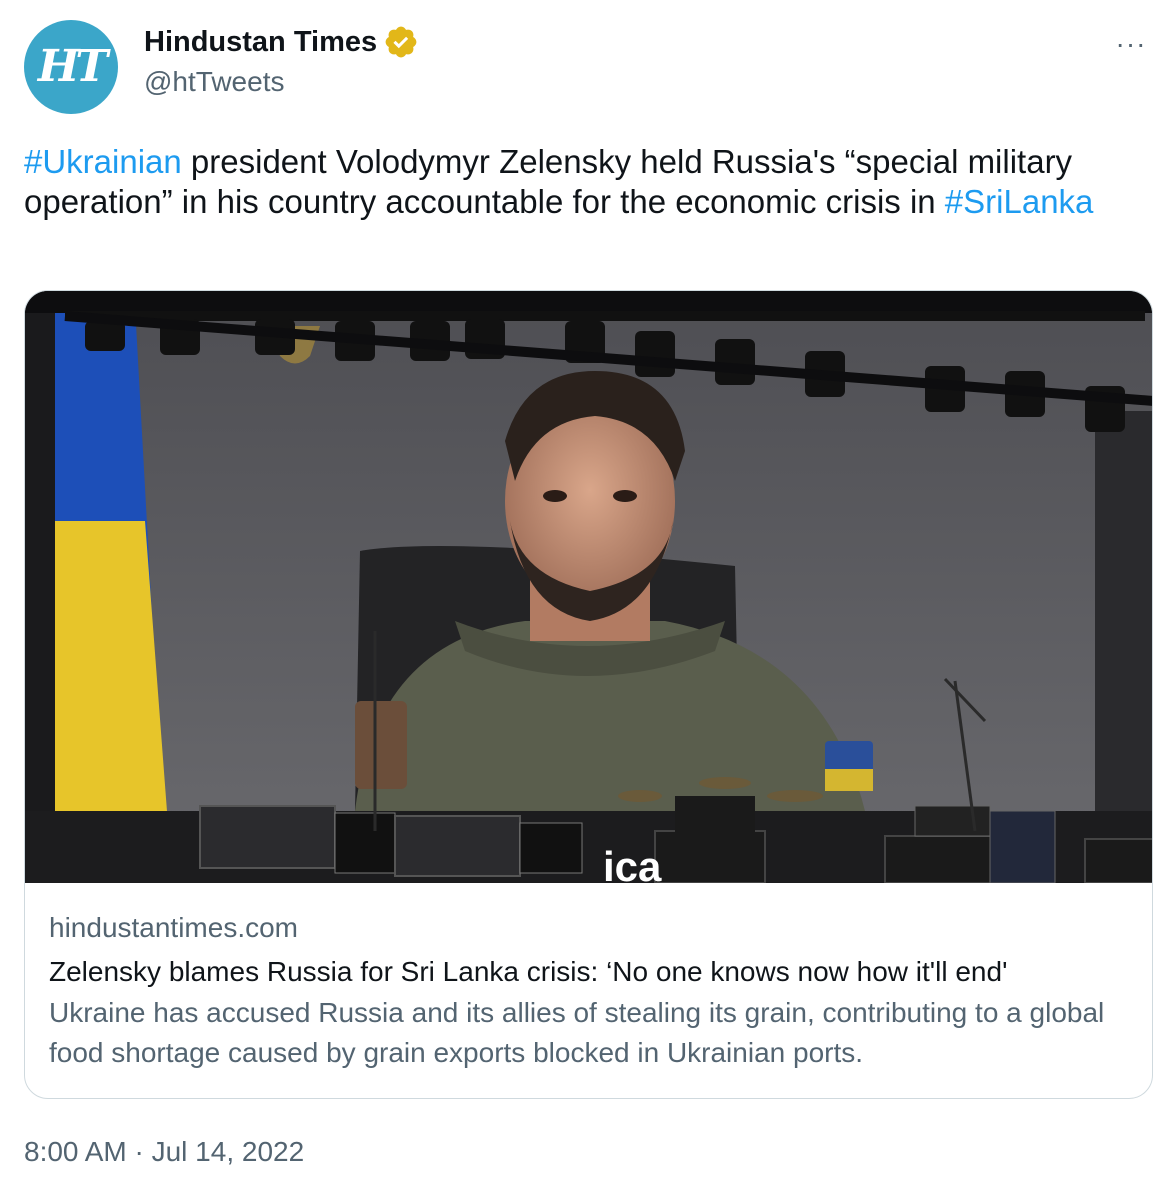  Describe the element at coordinates (103, 161) in the screenshot. I see `hashtag-ukrainian: #Ukrainian` at that location.